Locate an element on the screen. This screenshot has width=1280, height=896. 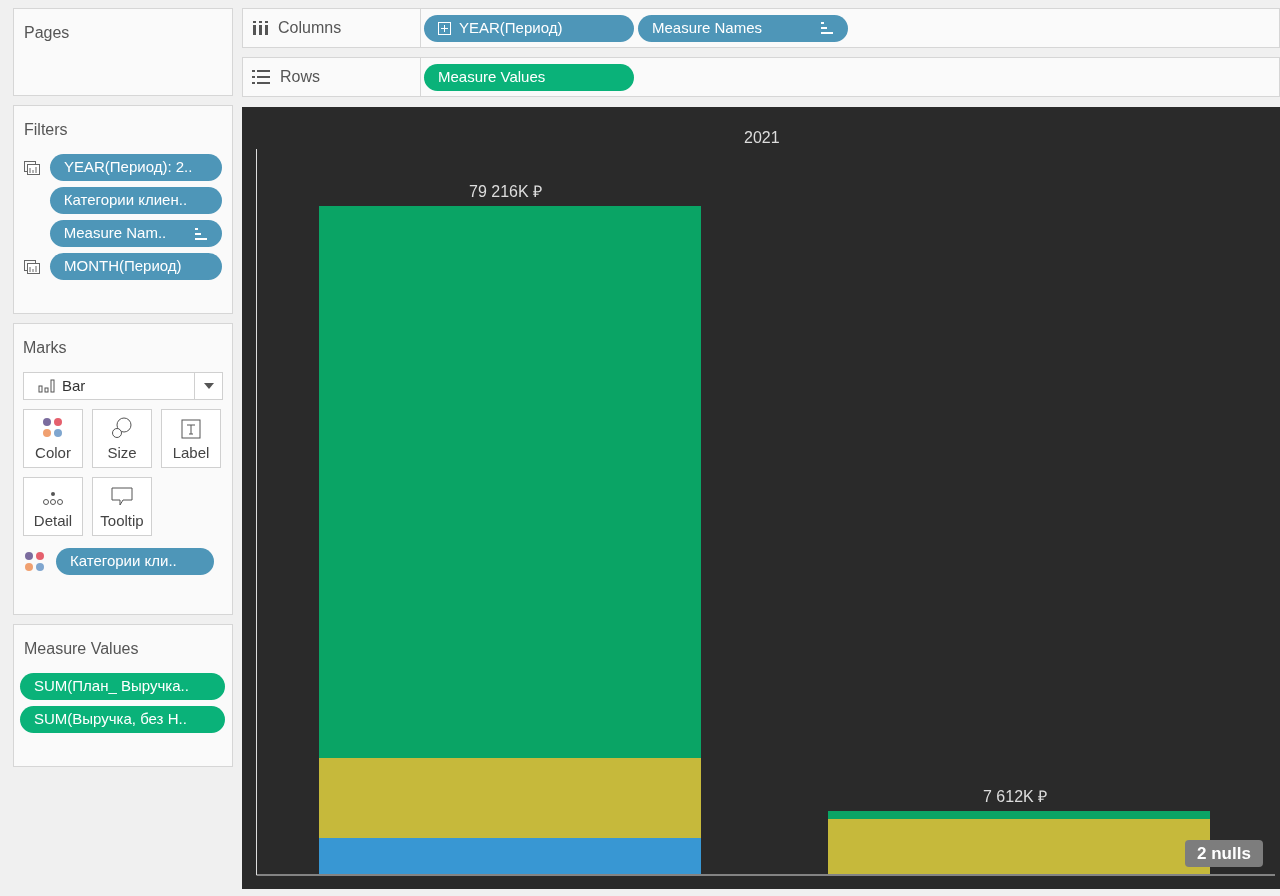
field-pill: SUM(План_ Выручка.. is located at coordinates (122, 686).